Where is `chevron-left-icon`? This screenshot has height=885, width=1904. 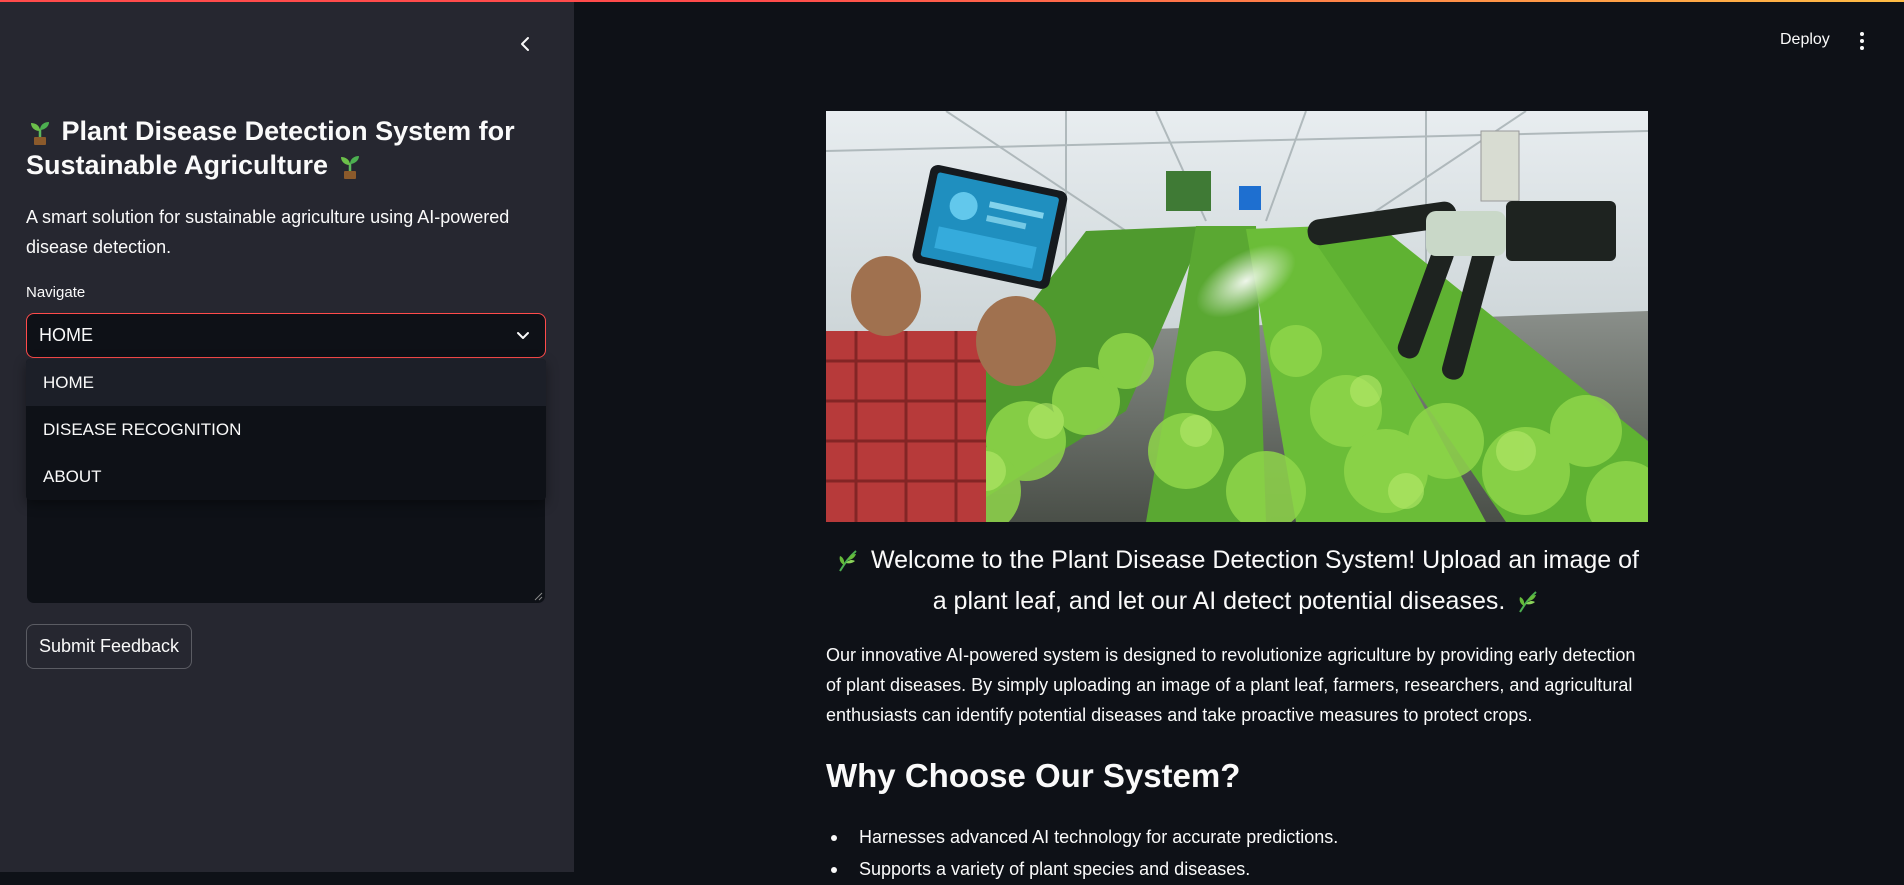 chevron-left-icon is located at coordinates (525, 44).